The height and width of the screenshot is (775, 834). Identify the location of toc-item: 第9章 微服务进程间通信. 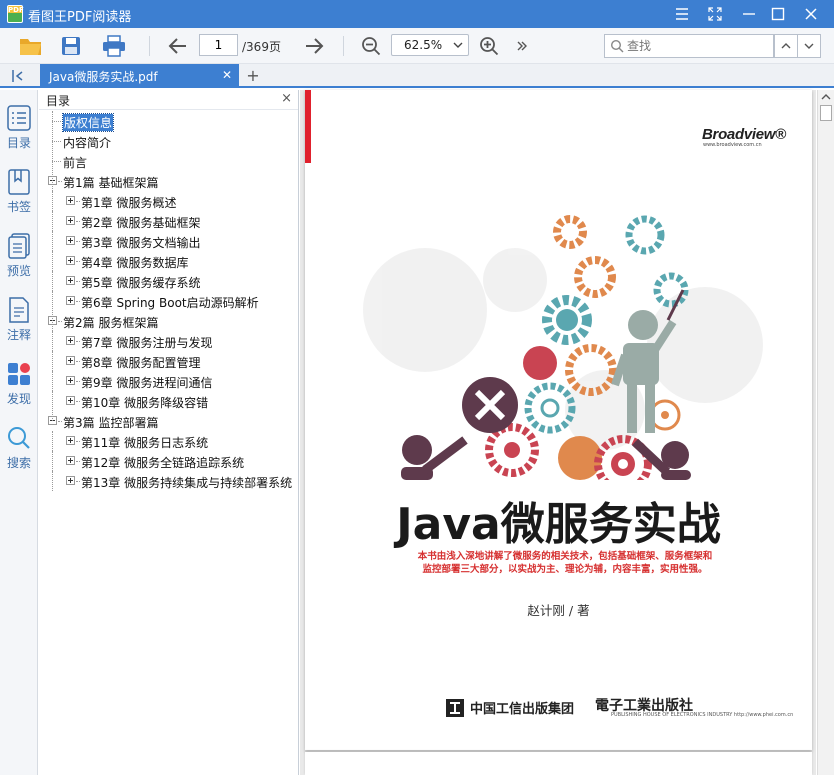
(168, 381).